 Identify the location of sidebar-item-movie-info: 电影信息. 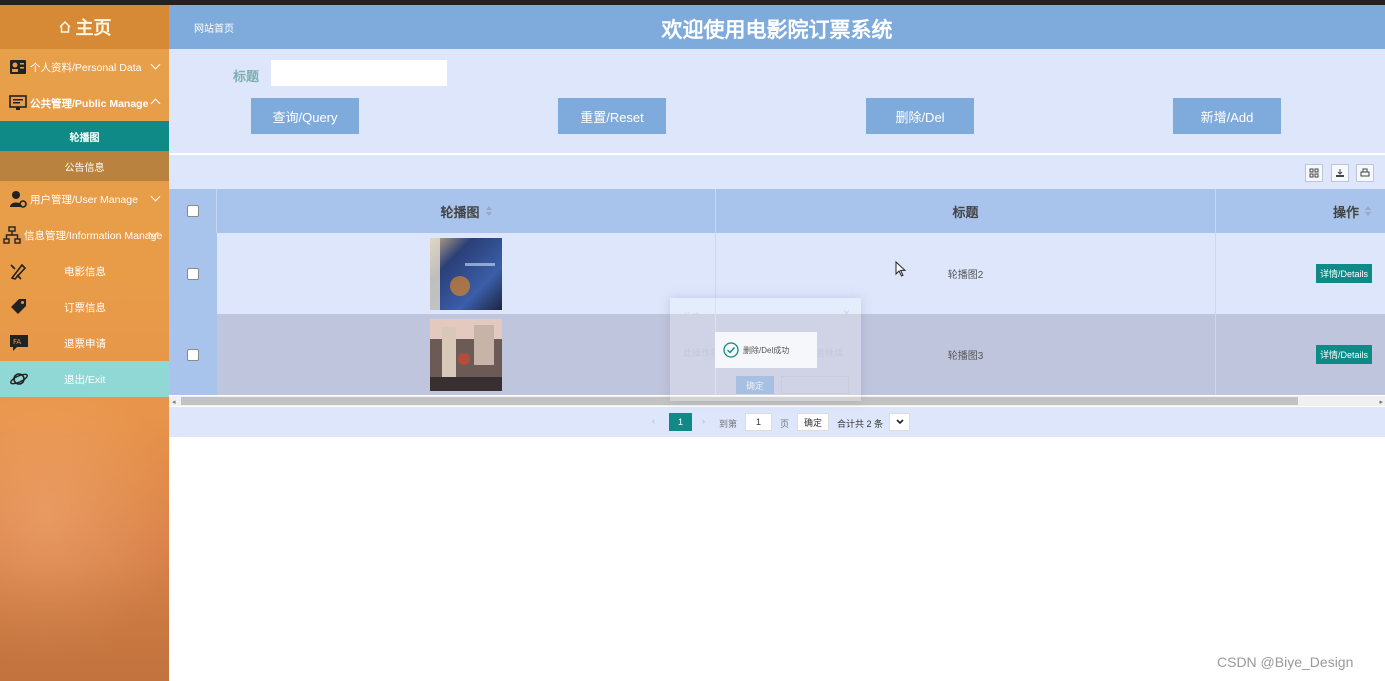
(84, 271).